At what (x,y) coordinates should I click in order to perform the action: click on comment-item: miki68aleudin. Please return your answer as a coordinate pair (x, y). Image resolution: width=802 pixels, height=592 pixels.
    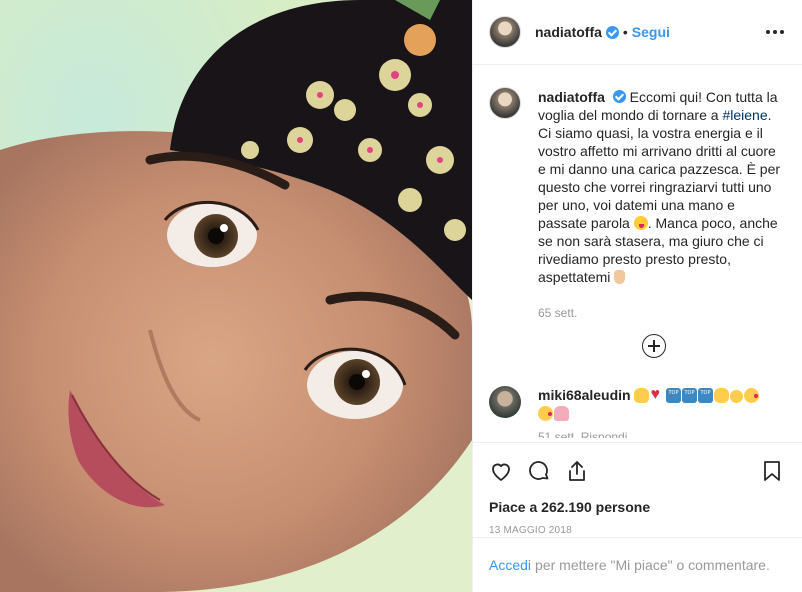
    Looking at the image, I should click on (637, 403).